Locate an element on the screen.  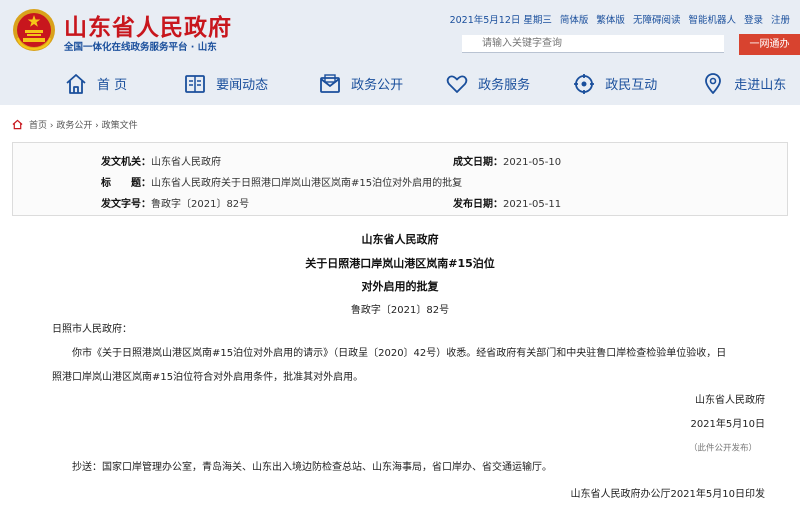
link-register: 注册 is located at coordinates (780, 19).